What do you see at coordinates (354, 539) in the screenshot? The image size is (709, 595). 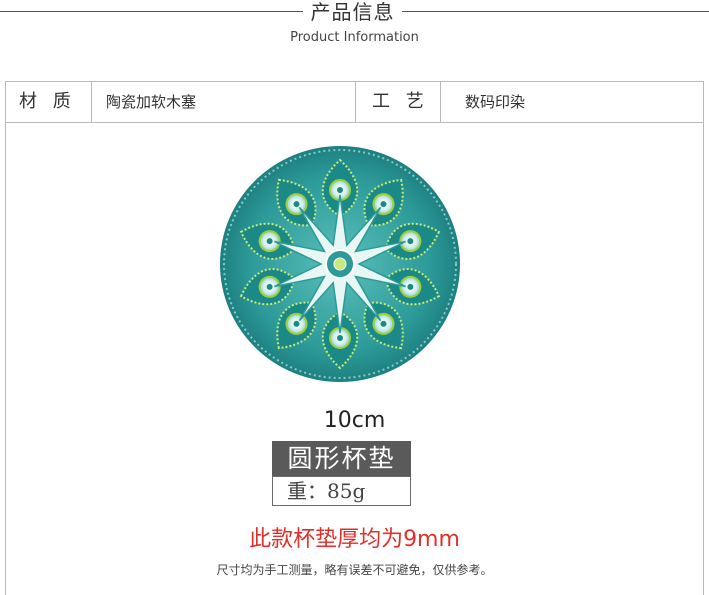 I see `thickness-note: 此款杯垫厚均为9mm` at bounding box center [354, 539].